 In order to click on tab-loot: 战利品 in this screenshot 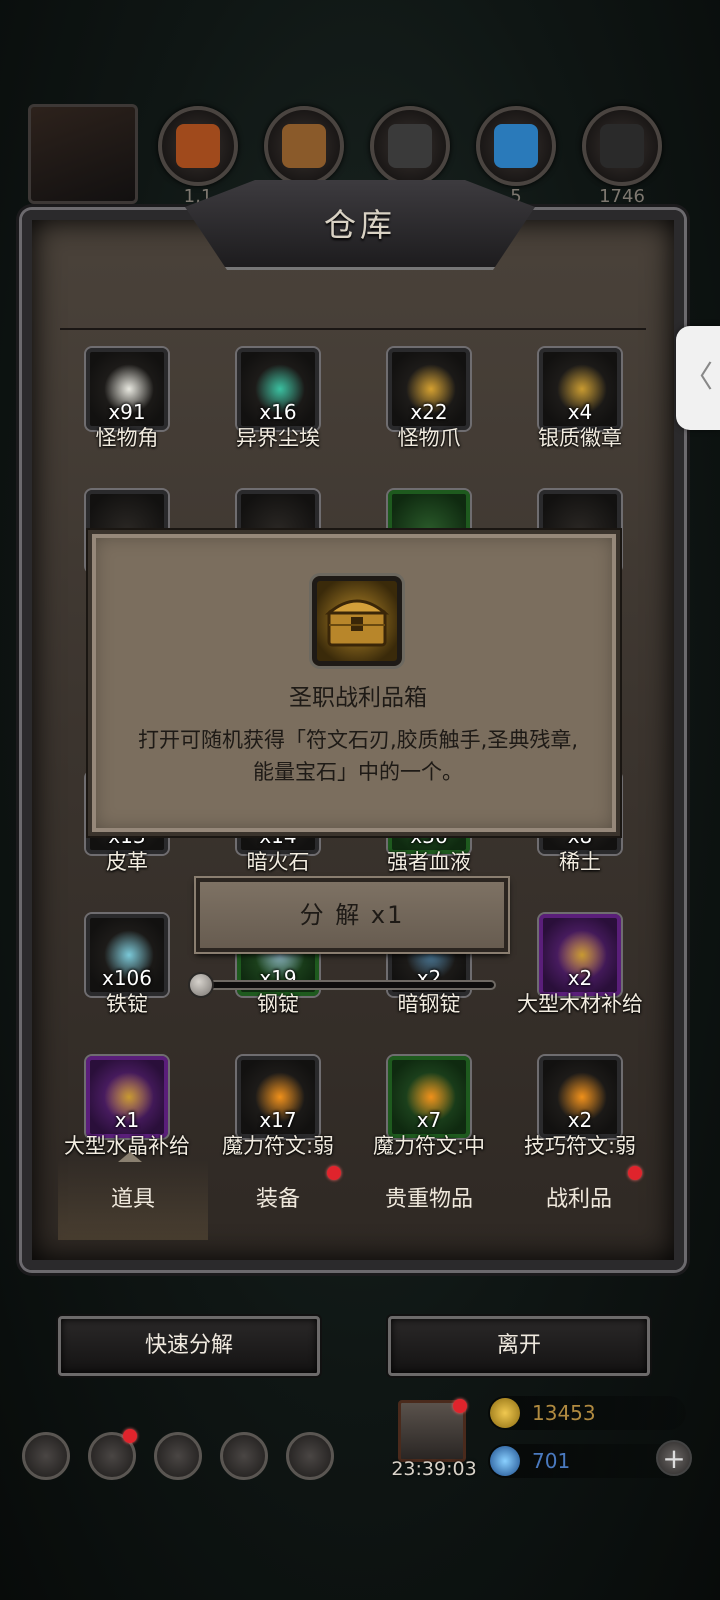, I will do `click(579, 1200)`.